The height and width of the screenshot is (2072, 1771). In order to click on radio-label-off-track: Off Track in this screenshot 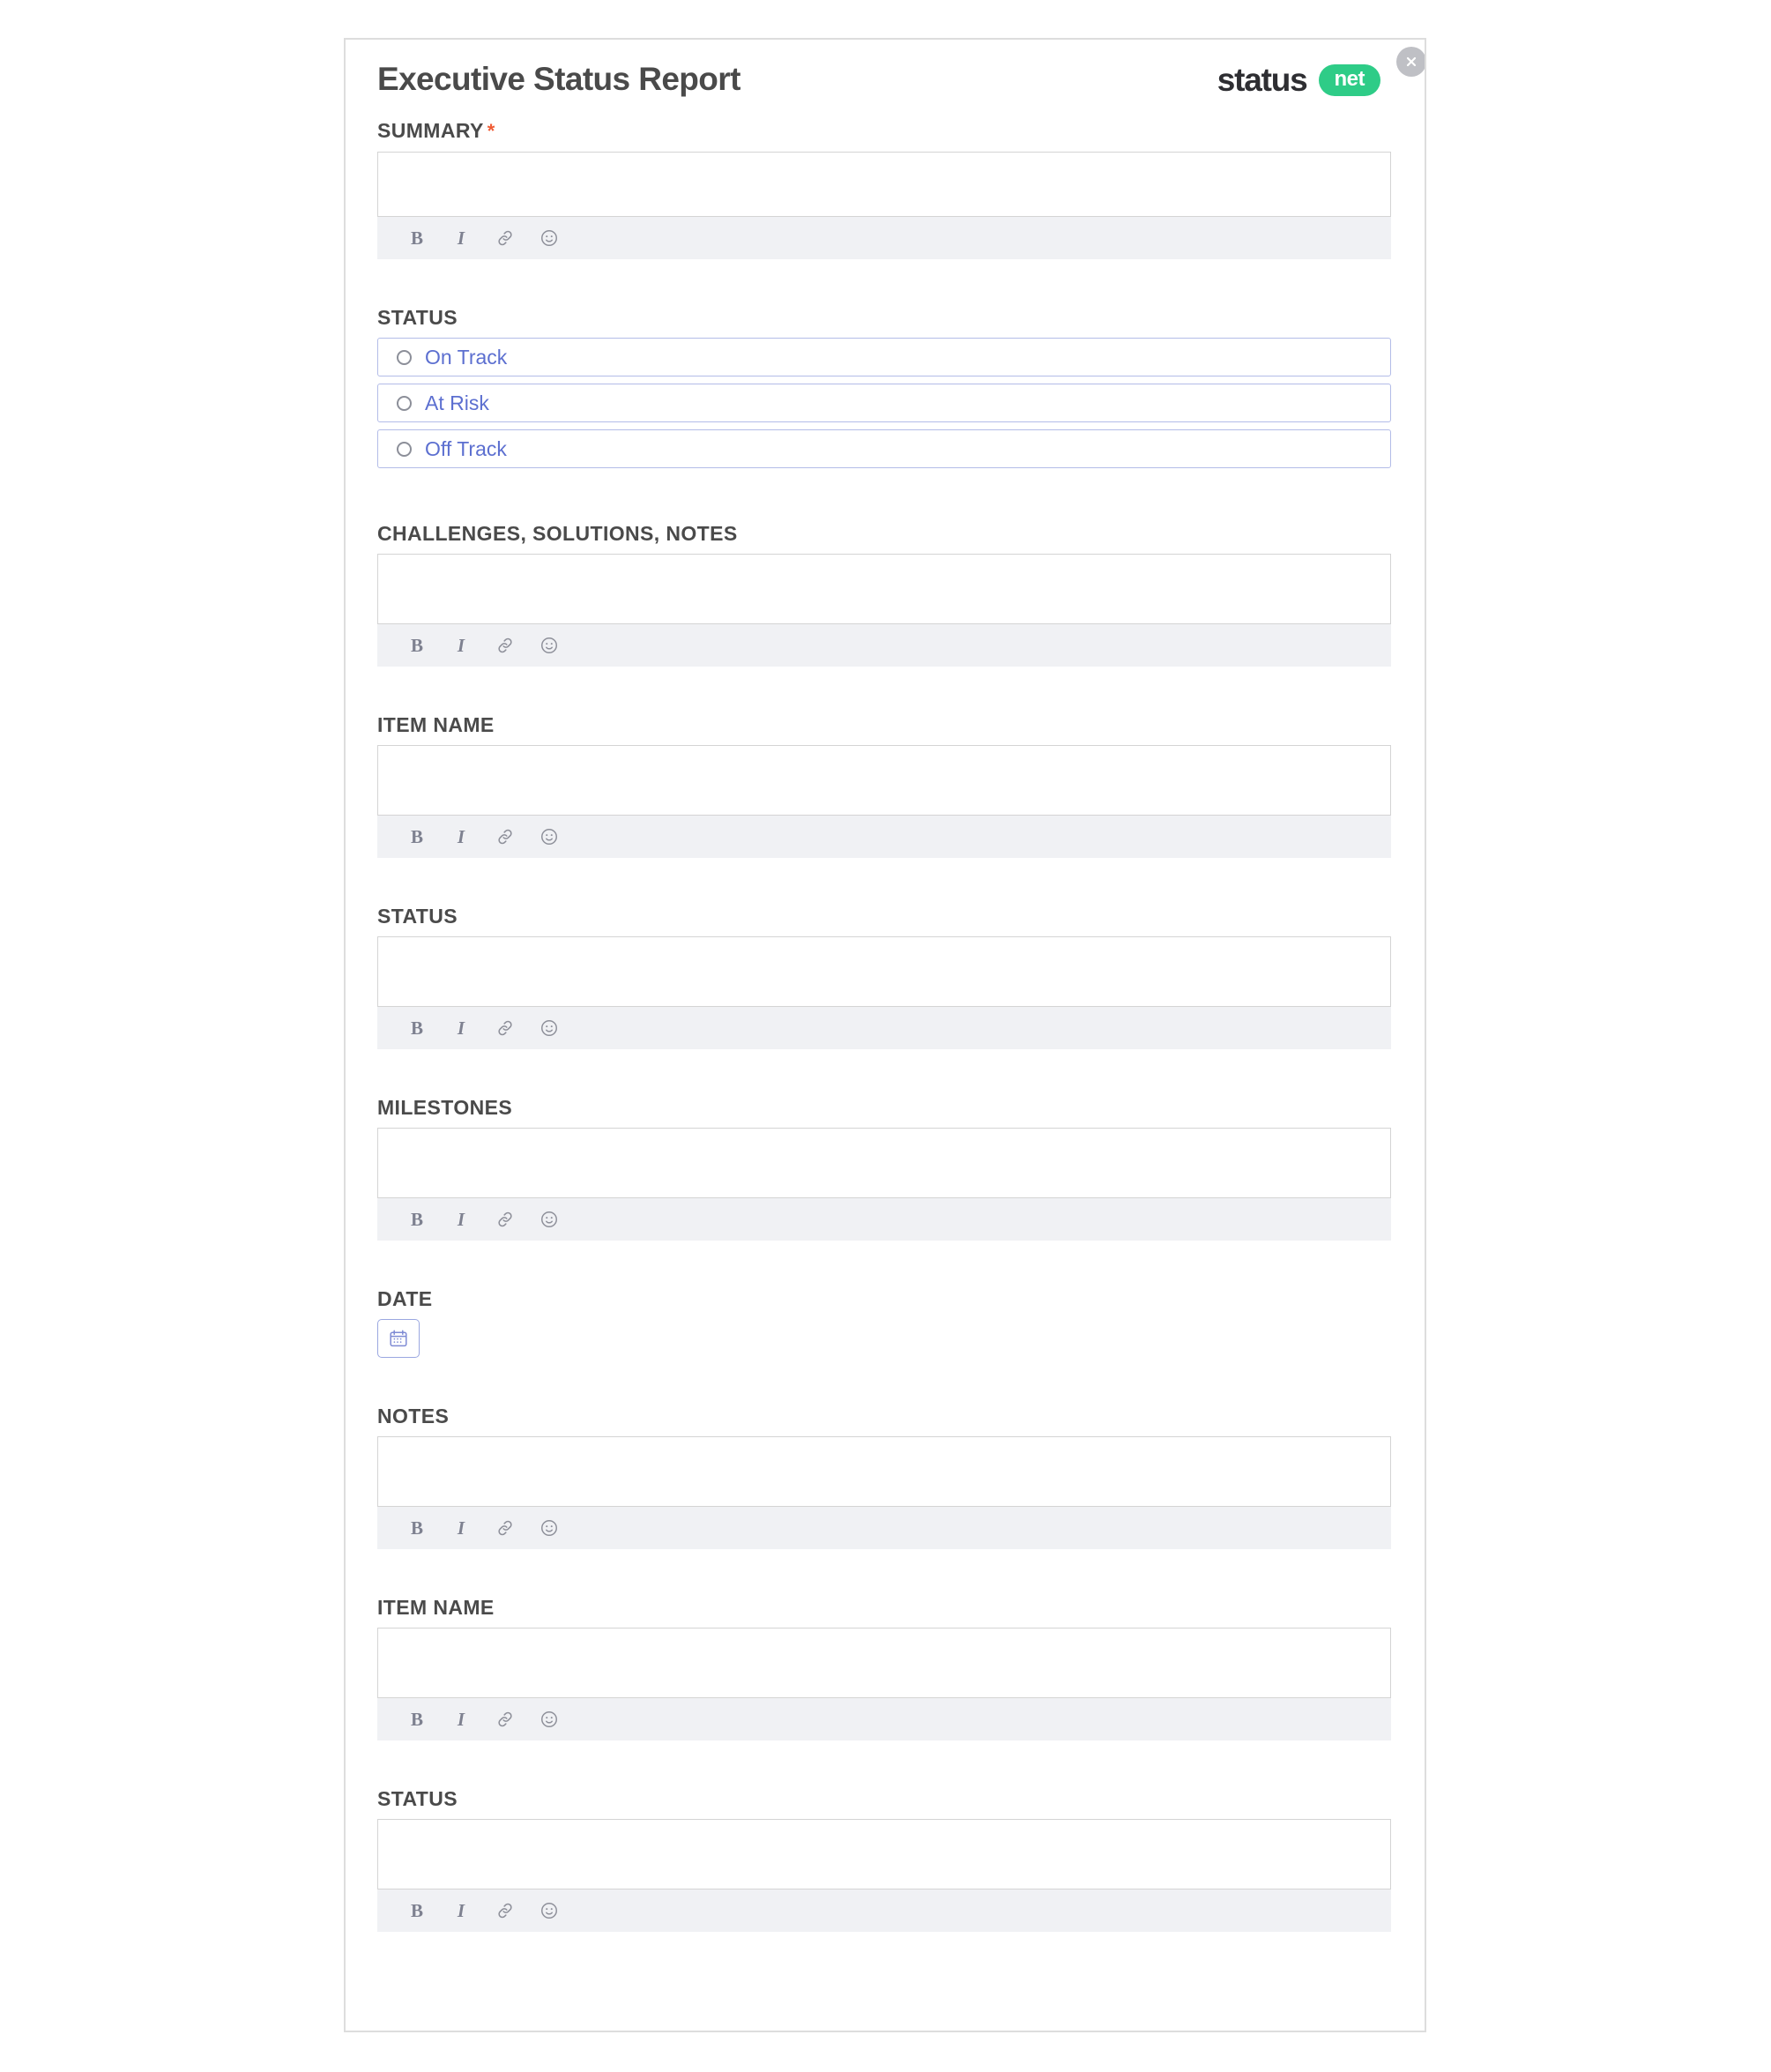, I will do `click(466, 448)`.